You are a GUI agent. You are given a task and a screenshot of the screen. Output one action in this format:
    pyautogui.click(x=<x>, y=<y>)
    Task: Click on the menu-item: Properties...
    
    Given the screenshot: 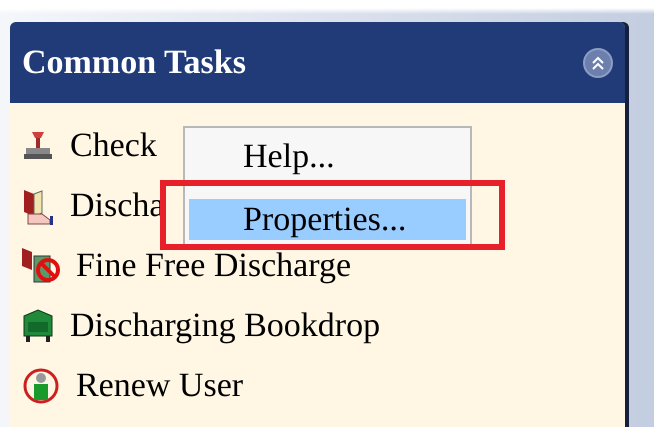 What is the action you would take?
    pyautogui.click(x=327, y=219)
    